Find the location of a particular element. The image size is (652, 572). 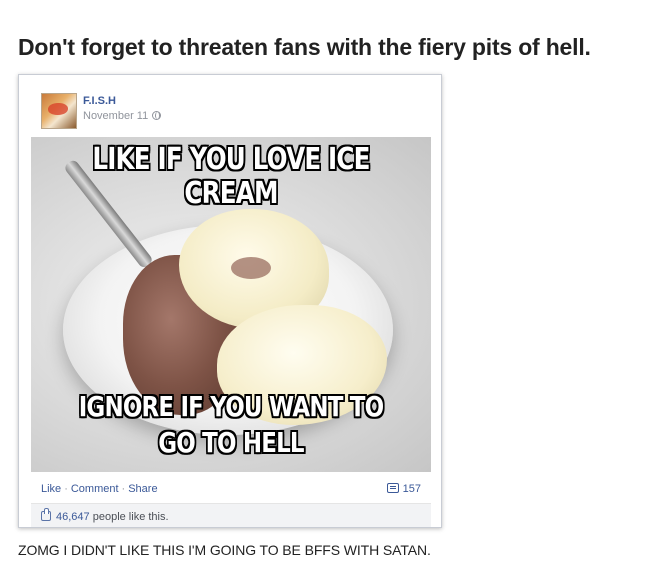

thumbs-up-icon is located at coordinates (46, 514).